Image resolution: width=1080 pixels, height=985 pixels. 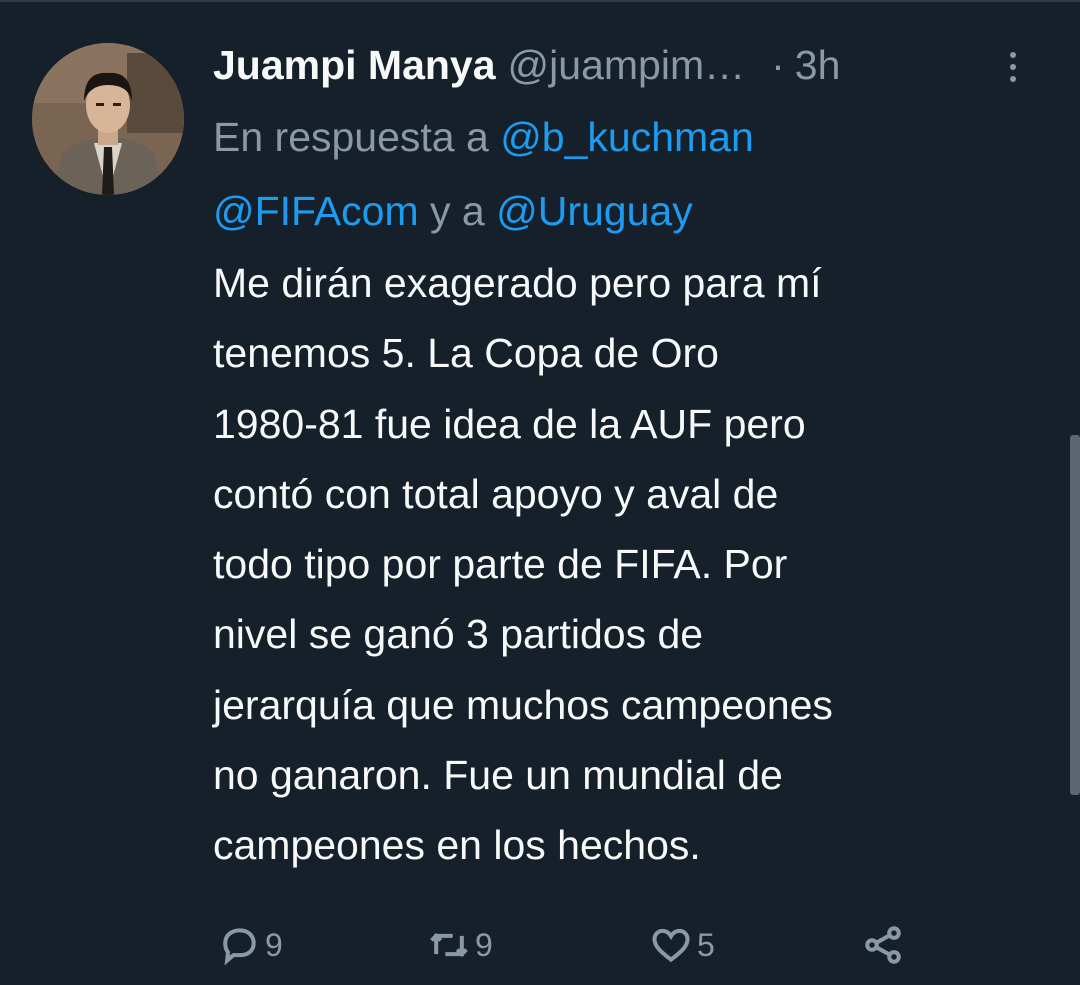 What do you see at coordinates (627, 137) in the screenshot?
I see `mention-b-kuchman: @b_kuchman` at bounding box center [627, 137].